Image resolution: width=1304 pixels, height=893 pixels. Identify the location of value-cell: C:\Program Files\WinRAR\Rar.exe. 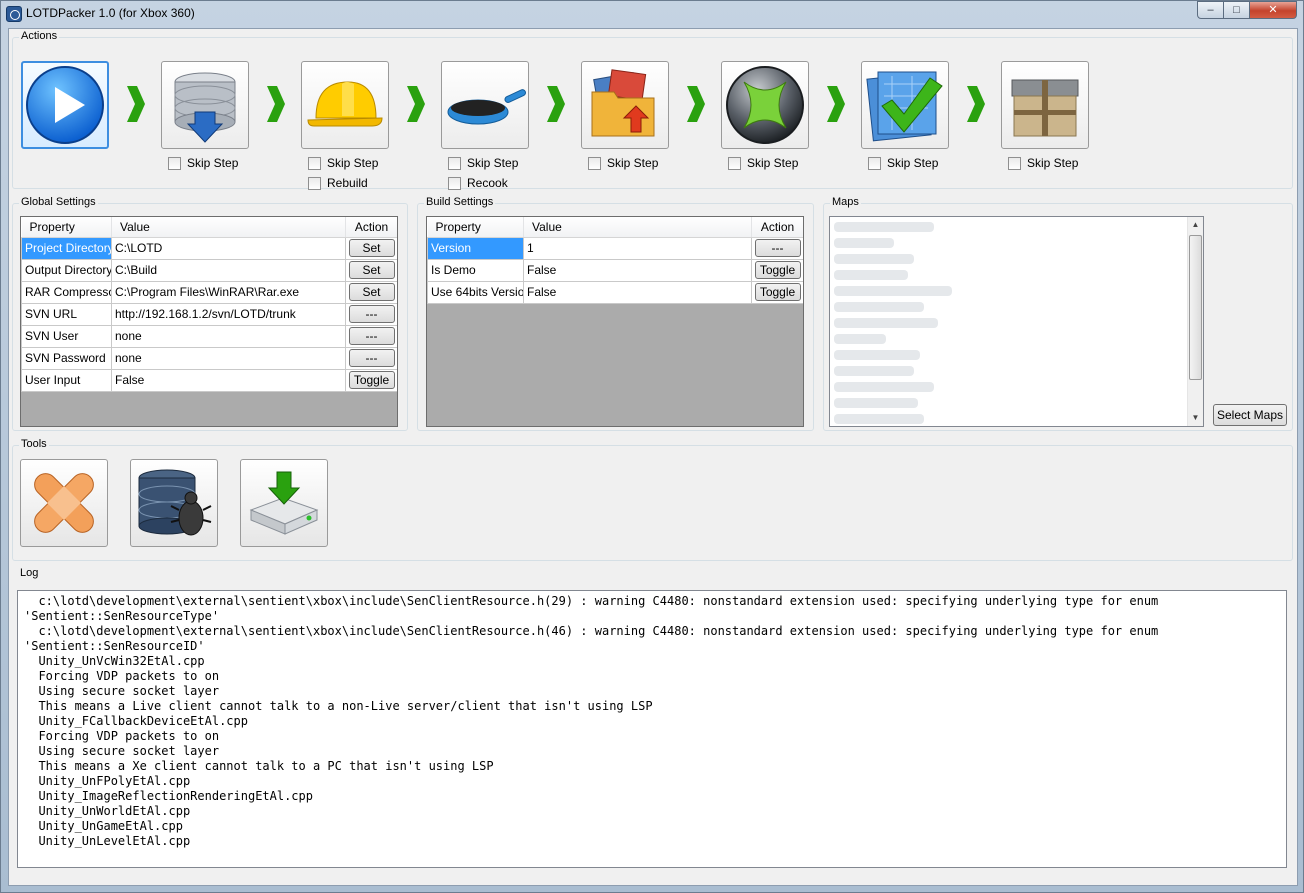
(228, 292).